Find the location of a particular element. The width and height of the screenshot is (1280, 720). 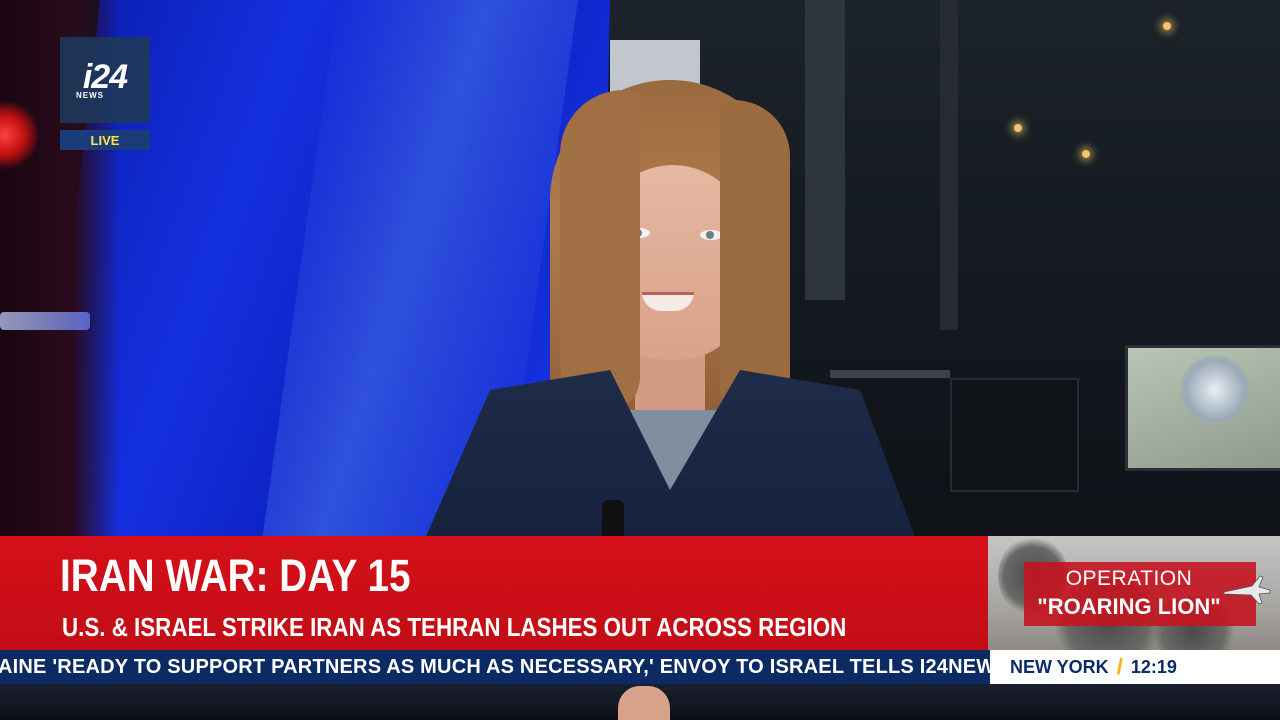

clock-time: 12:19 is located at coordinates (1153, 666).